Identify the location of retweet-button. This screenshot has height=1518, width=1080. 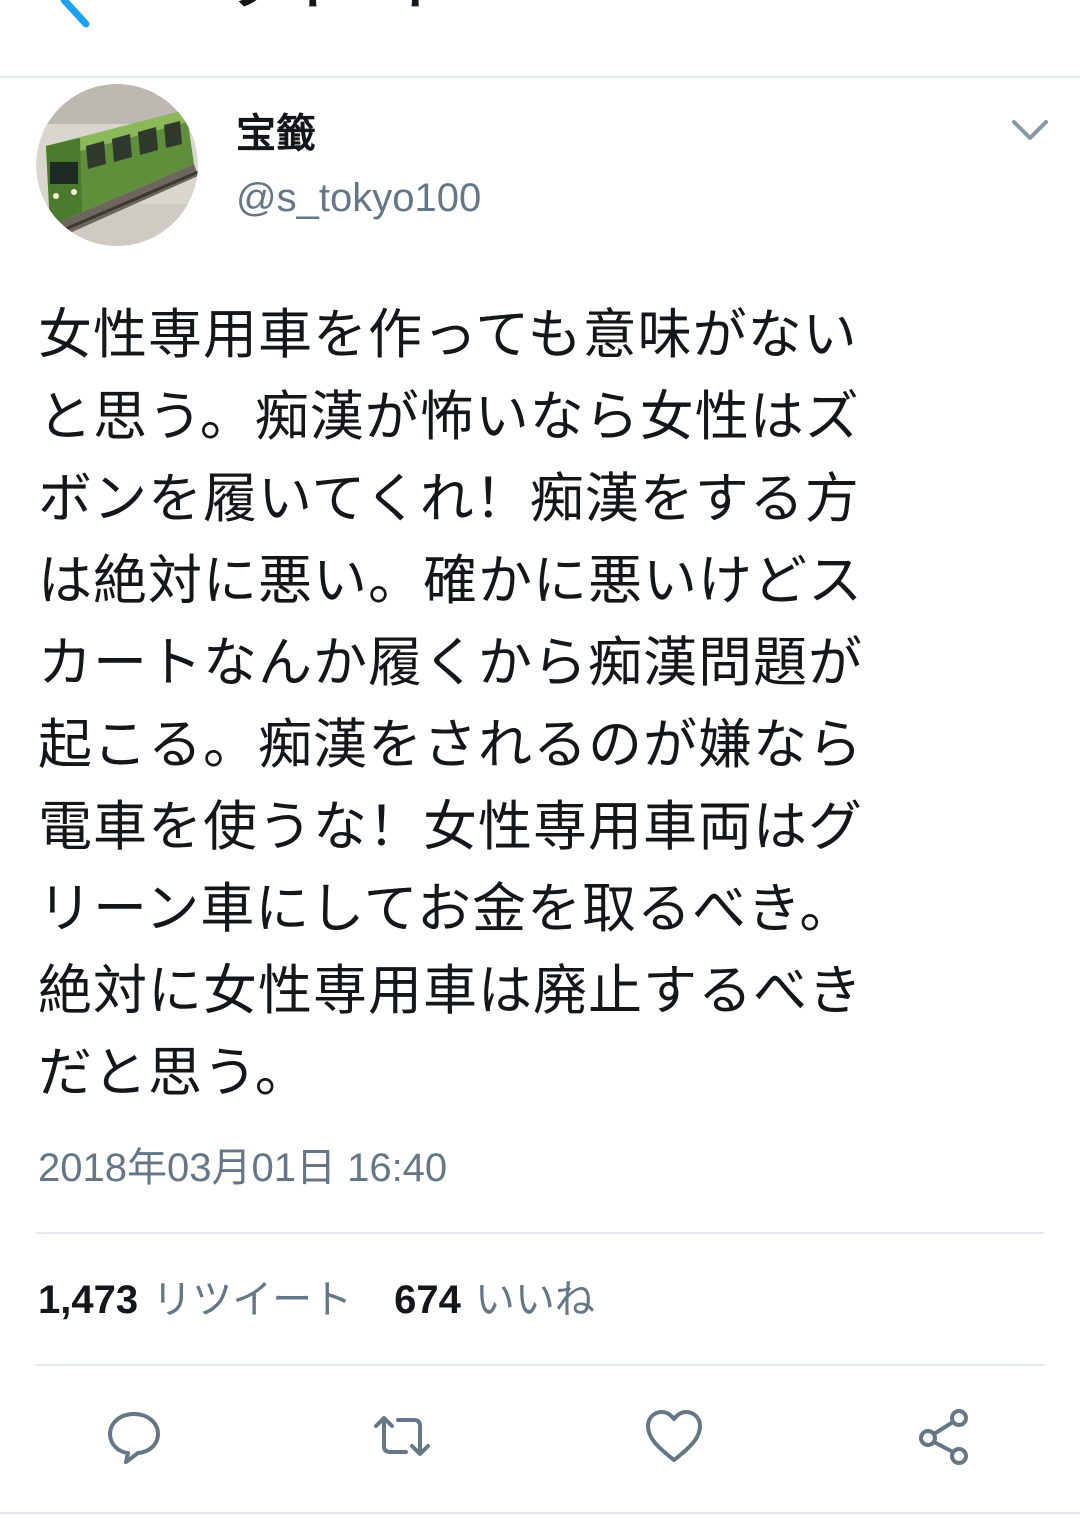
(402, 1436).